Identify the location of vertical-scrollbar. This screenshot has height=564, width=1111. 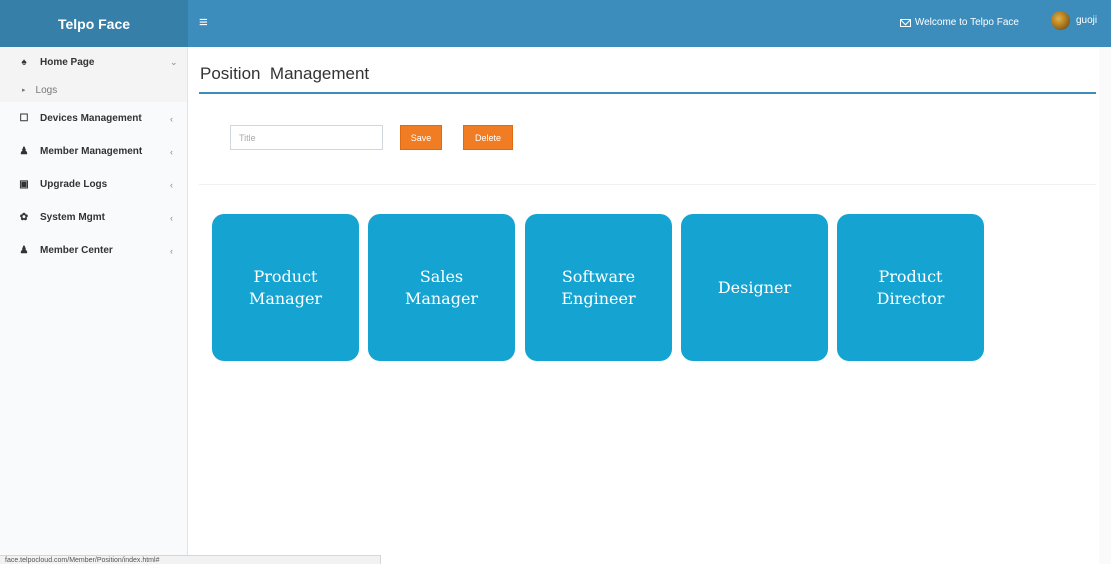
(1105, 305).